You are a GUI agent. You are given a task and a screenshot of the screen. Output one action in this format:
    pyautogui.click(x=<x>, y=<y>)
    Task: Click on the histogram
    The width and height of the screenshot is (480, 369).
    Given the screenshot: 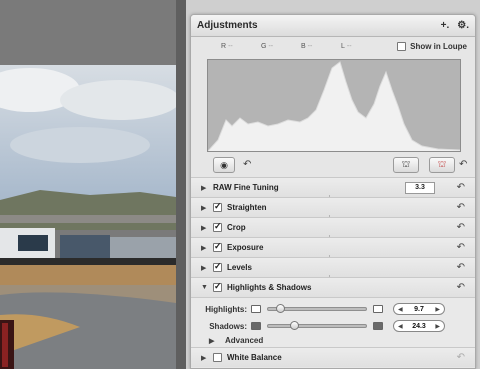 What is the action you would take?
    pyautogui.click(x=334, y=105)
    